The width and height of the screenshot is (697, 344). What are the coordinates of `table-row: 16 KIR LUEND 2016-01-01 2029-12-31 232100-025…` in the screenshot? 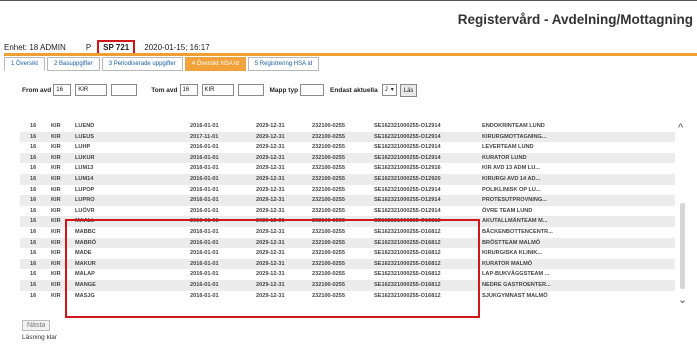 It's located at (347, 126).